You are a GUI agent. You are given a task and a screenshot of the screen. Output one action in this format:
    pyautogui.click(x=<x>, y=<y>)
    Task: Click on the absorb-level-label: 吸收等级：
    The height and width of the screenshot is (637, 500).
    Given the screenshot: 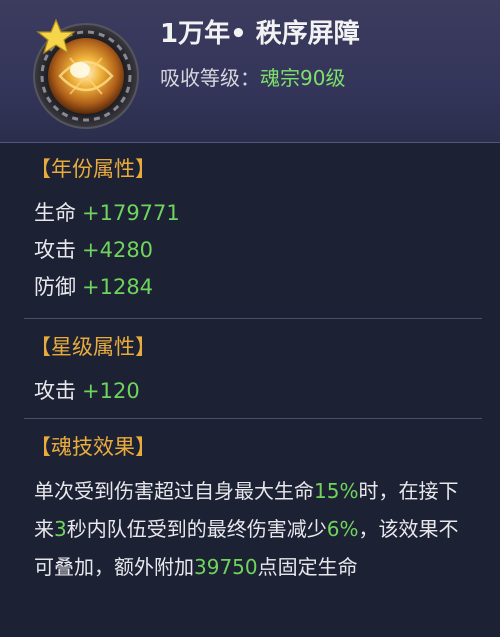 What is the action you would take?
    pyautogui.click(x=210, y=78)
    